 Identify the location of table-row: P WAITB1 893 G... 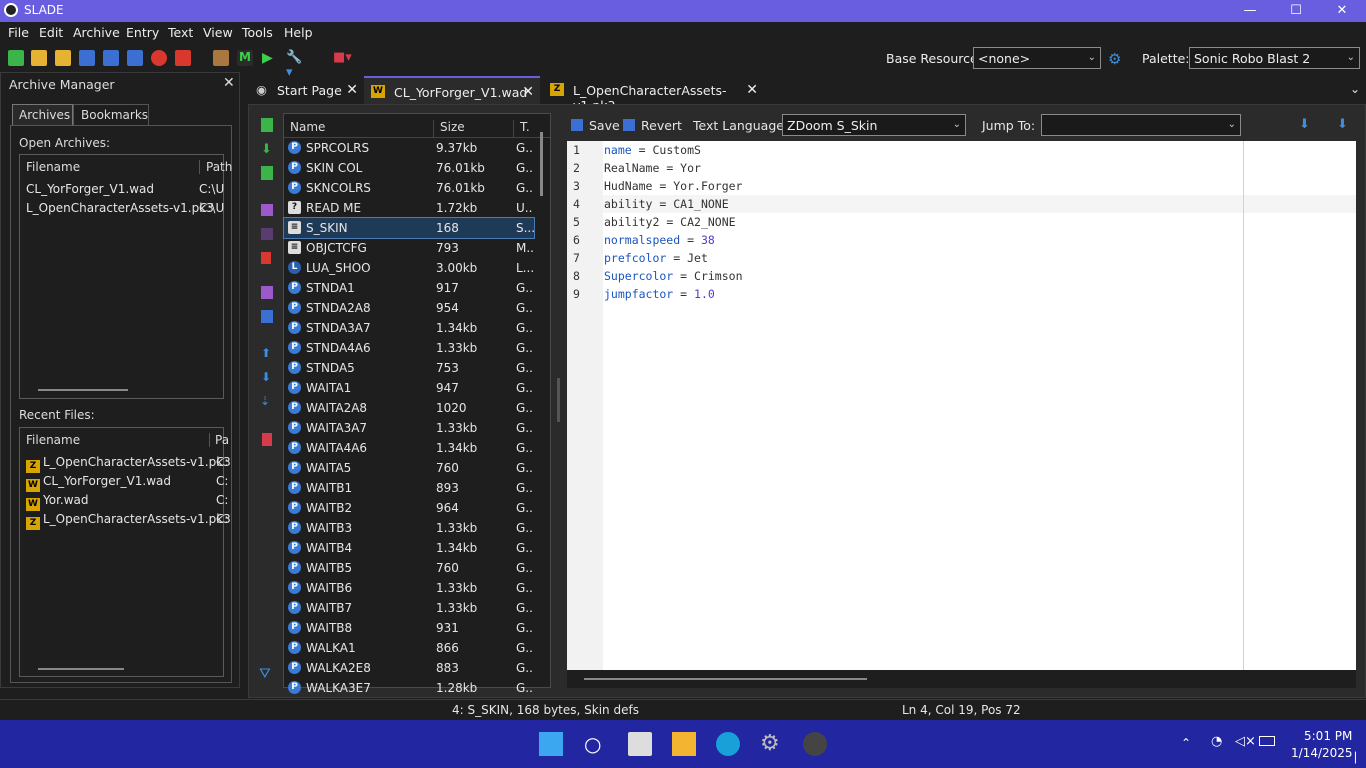
(409, 488).